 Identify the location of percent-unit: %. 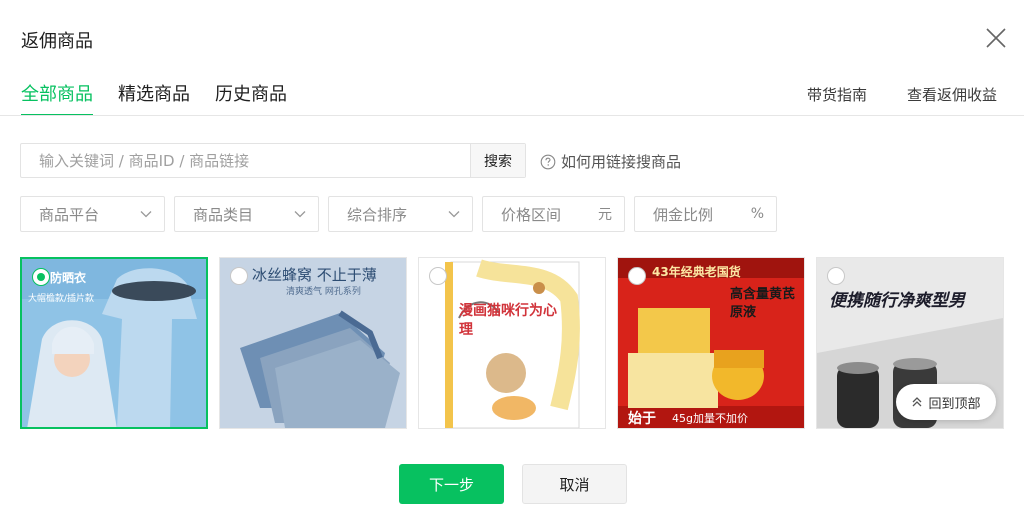
(757, 214).